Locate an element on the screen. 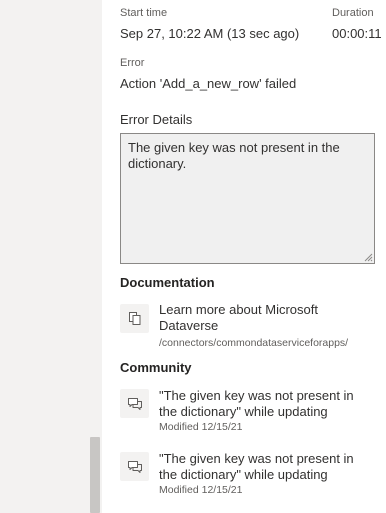 This screenshot has height=513, width=386. community-title: Community is located at coordinates (156, 367).